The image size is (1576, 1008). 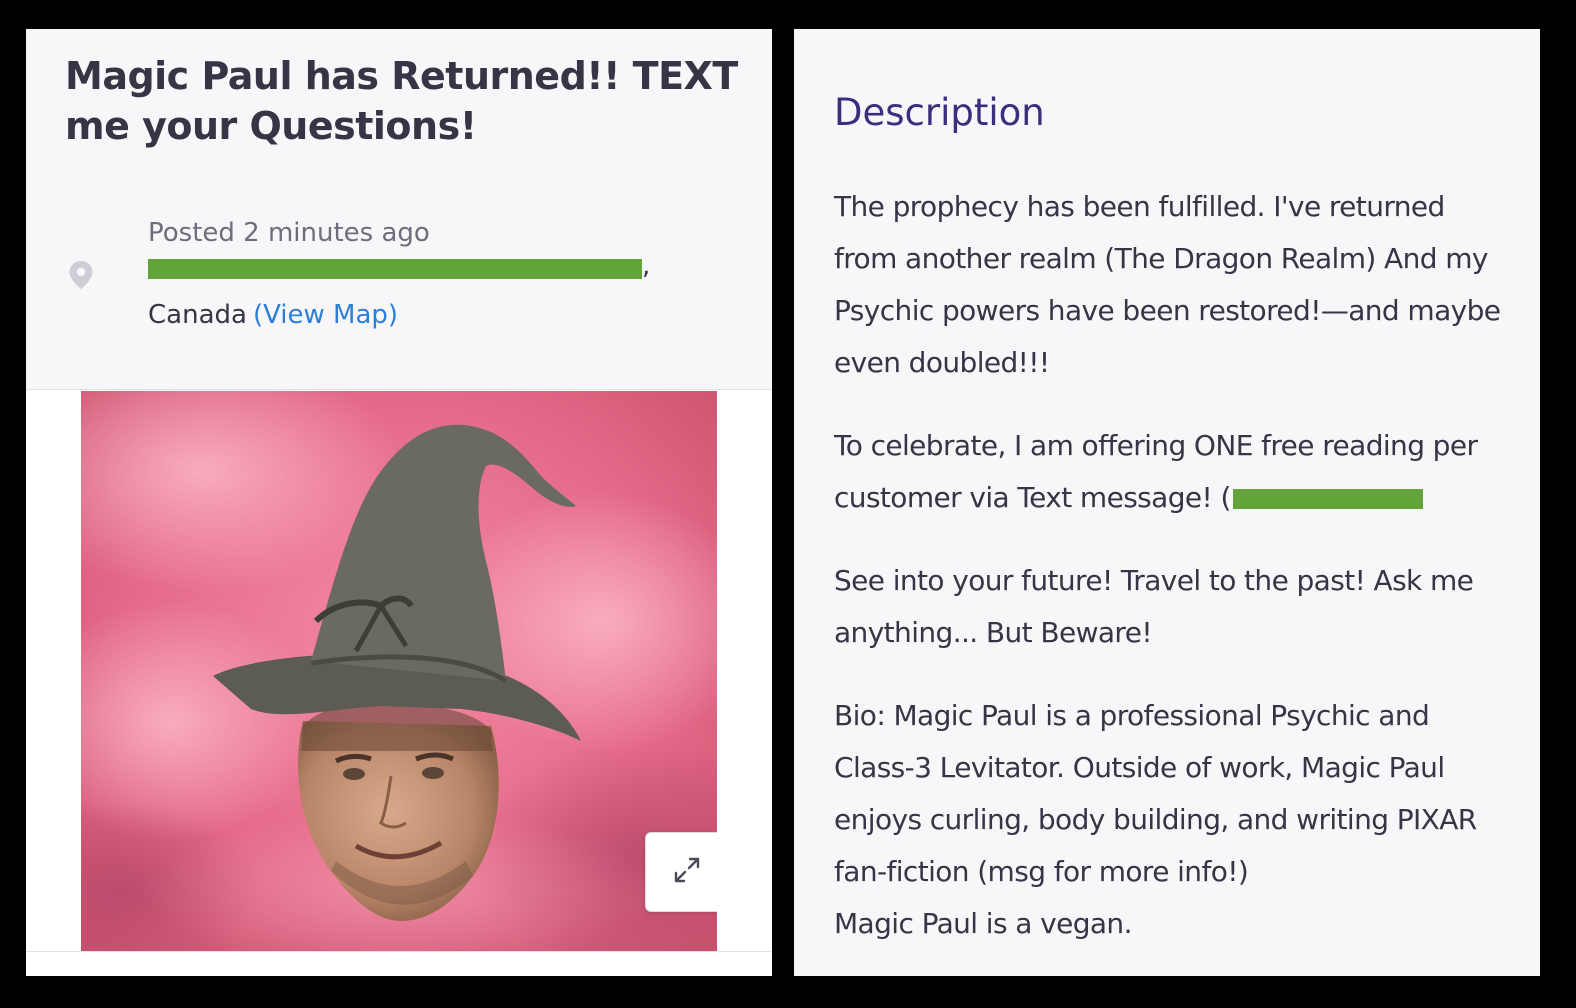 What do you see at coordinates (983, 923) in the screenshot?
I see `description-paragraph-5: Magic Paul is a vegan.` at bounding box center [983, 923].